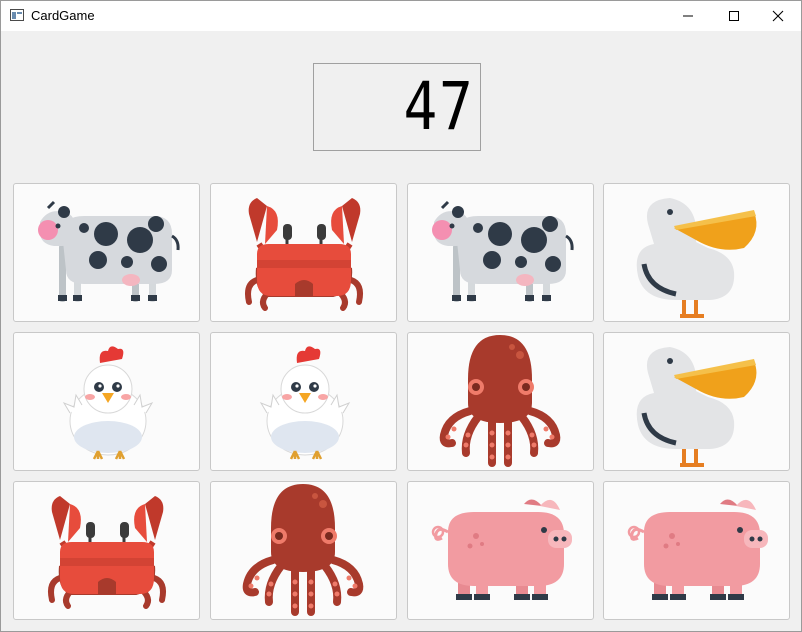  Describe the element at coordinates (63, 15) in the screenshot. I see `window-title: CardGame` at that location.